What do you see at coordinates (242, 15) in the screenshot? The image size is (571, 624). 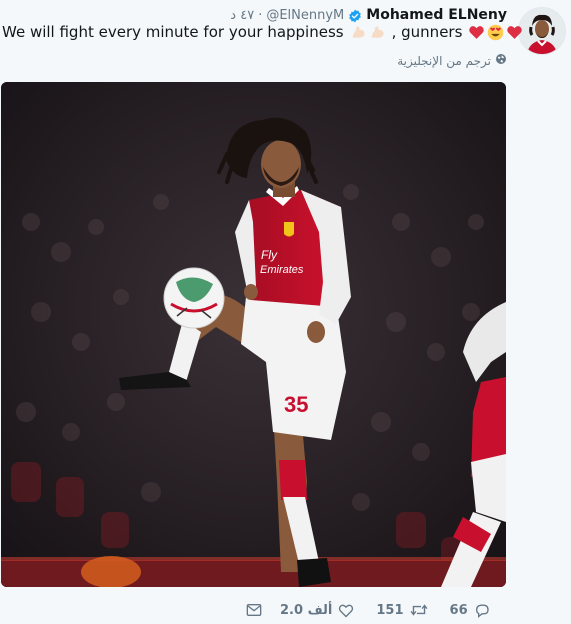 I see `tweet-time: ٤٧ د` at bounding box center [242, 15].